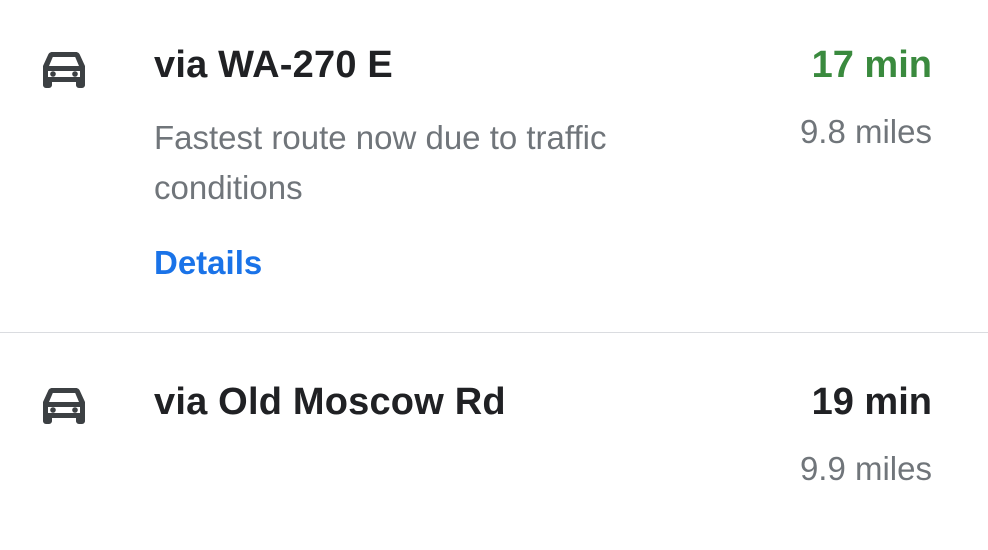 This screenshot has width=988, height=550. What do you see at coordinates (871, 65) in the screenshot?
I see `route-duration: 17 min` at bounding box center [871, 65].